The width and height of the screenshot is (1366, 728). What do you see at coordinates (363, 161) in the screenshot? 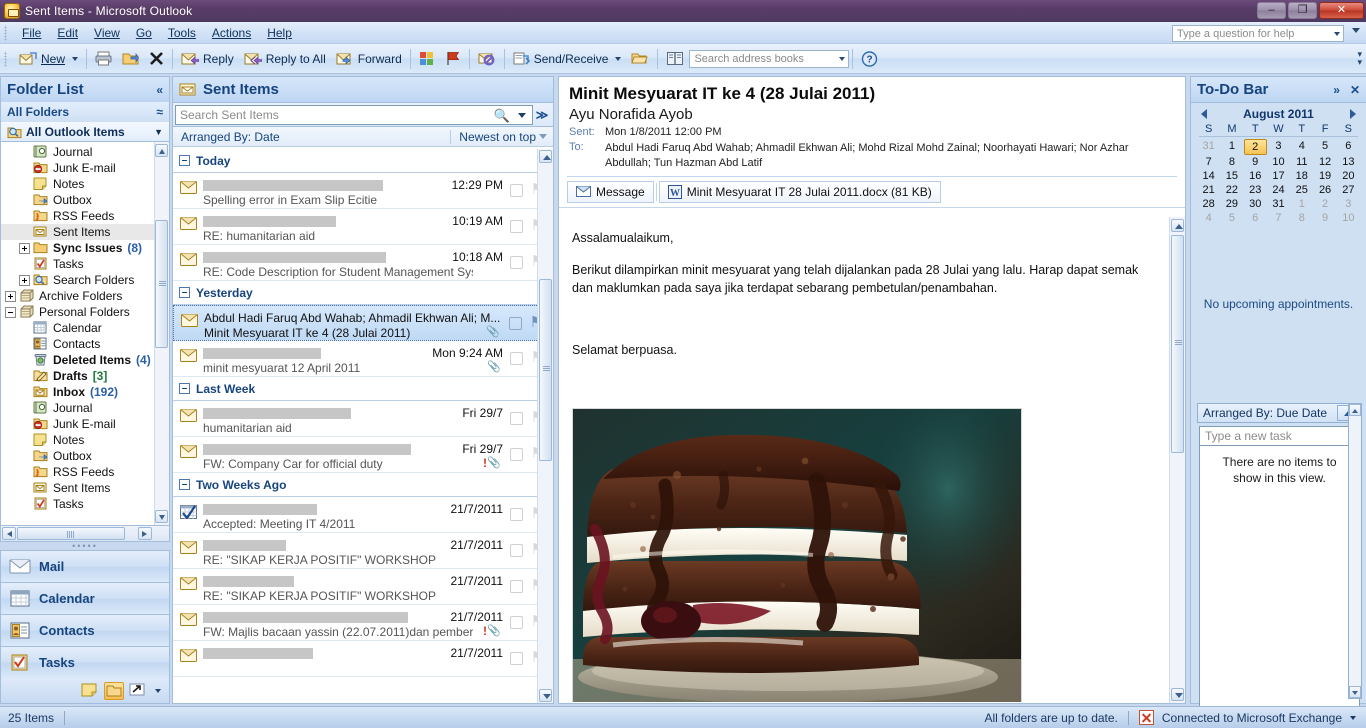
I see `message-group-header: Today` at bounding box center [363, 161].